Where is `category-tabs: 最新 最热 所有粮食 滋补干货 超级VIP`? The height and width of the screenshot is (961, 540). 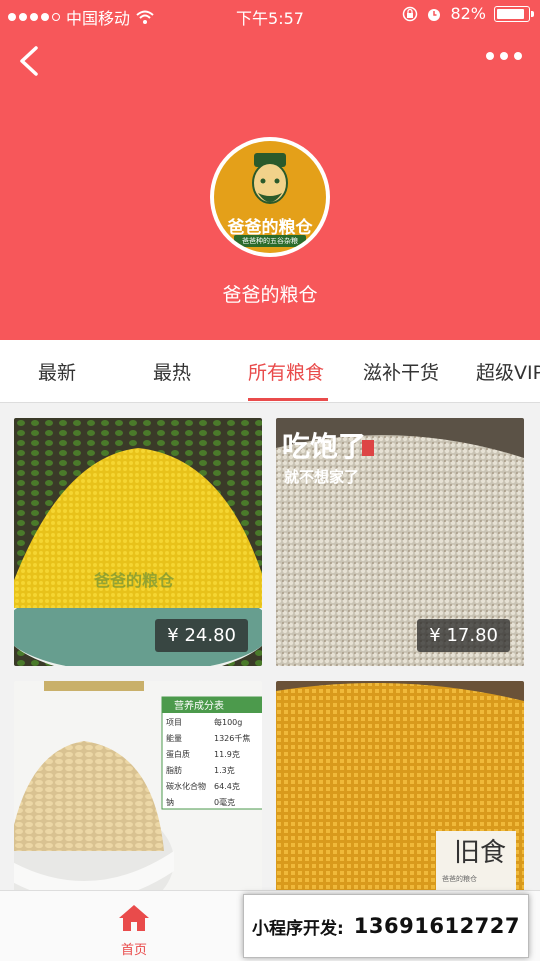 category-tabs: 最新 最热 所有粮食 滋补干货 超级VIP is located at coordinates (270, 371).